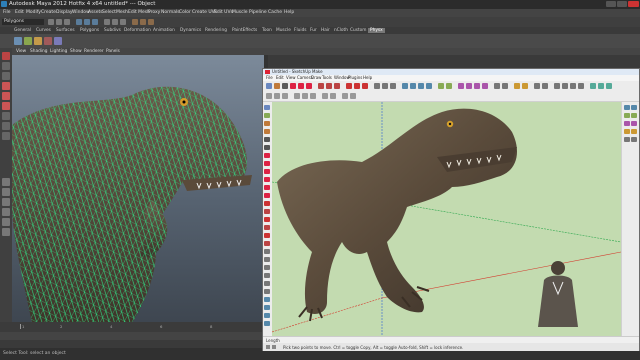 The height and width of the screenshot is (360, 640). What do you see at coordinates (267, 155) in the screenshot?
I see `su-left-rectangle-icon` at bounding box center [267, 155].